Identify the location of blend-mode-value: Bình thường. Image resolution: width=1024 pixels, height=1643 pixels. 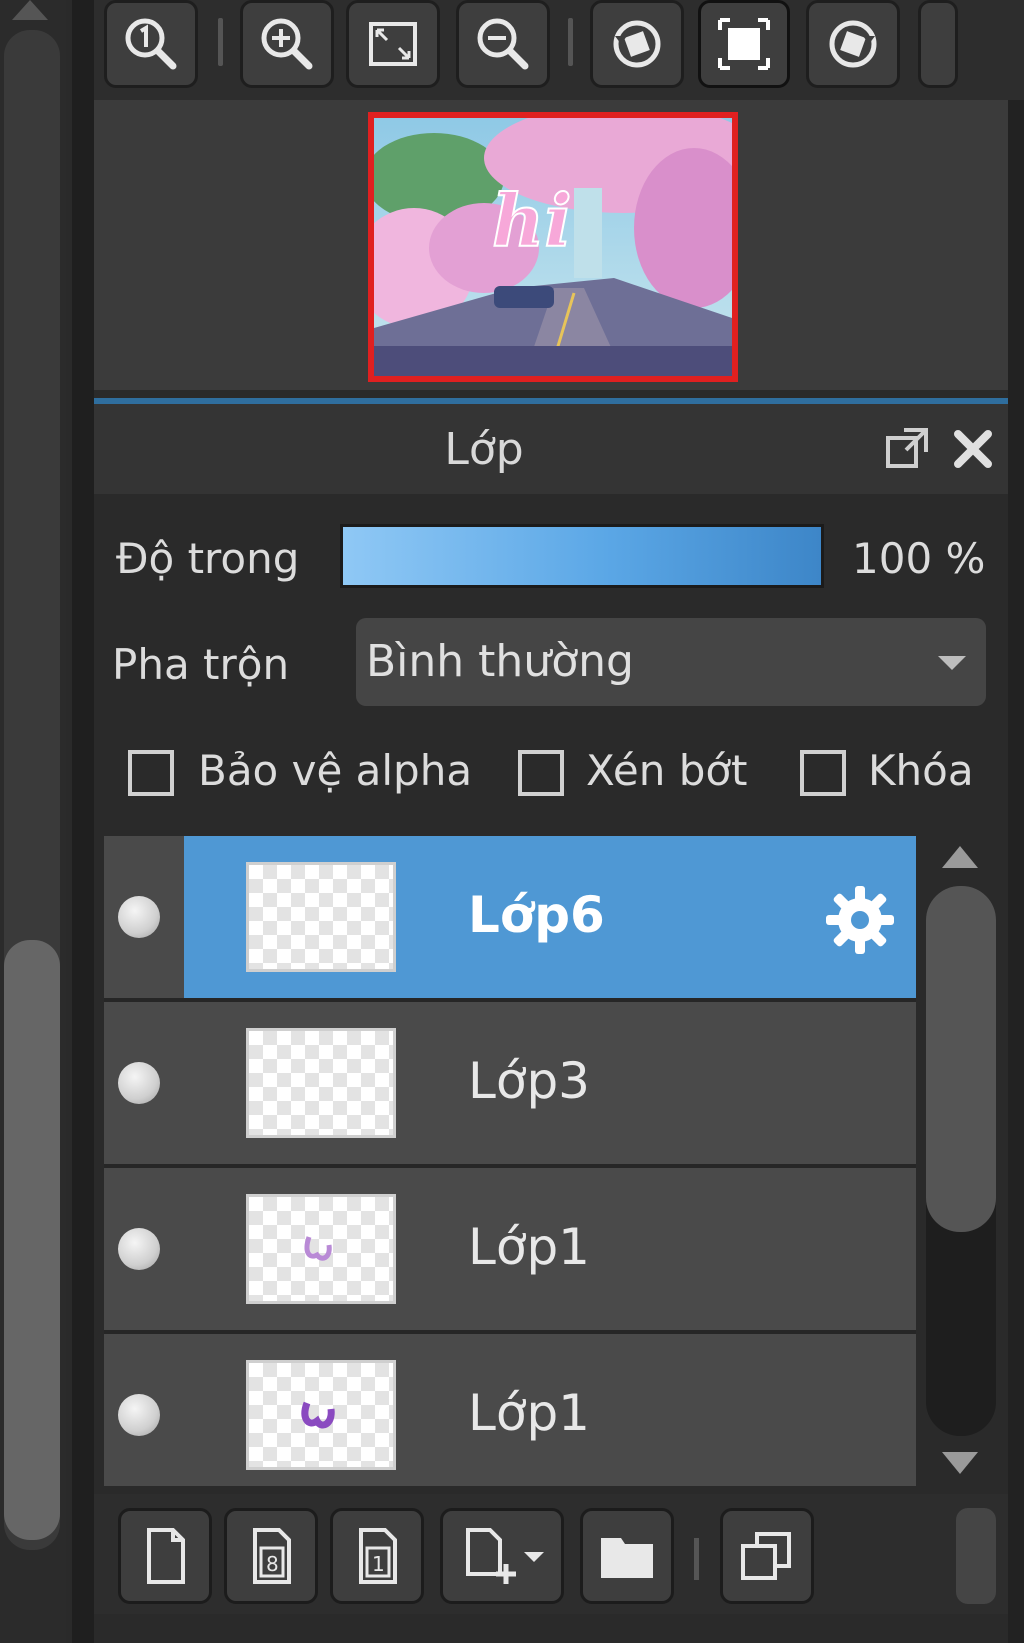
(500, 661).